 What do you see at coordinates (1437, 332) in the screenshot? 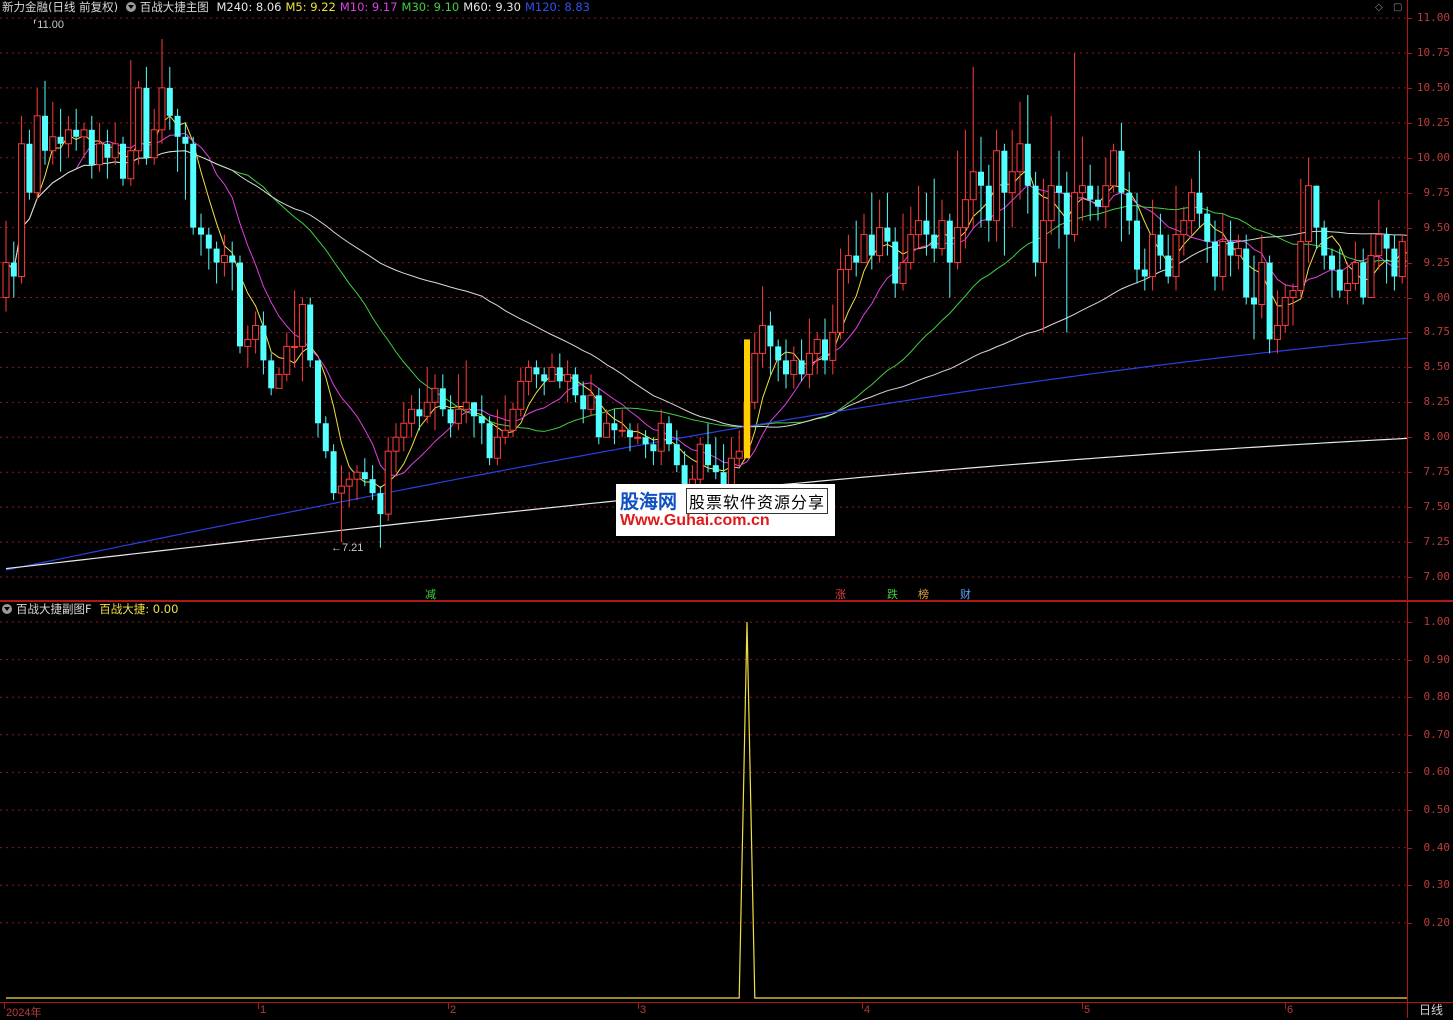
I see `price-axis-label: 8.75` at bounding box center [1437, 332].